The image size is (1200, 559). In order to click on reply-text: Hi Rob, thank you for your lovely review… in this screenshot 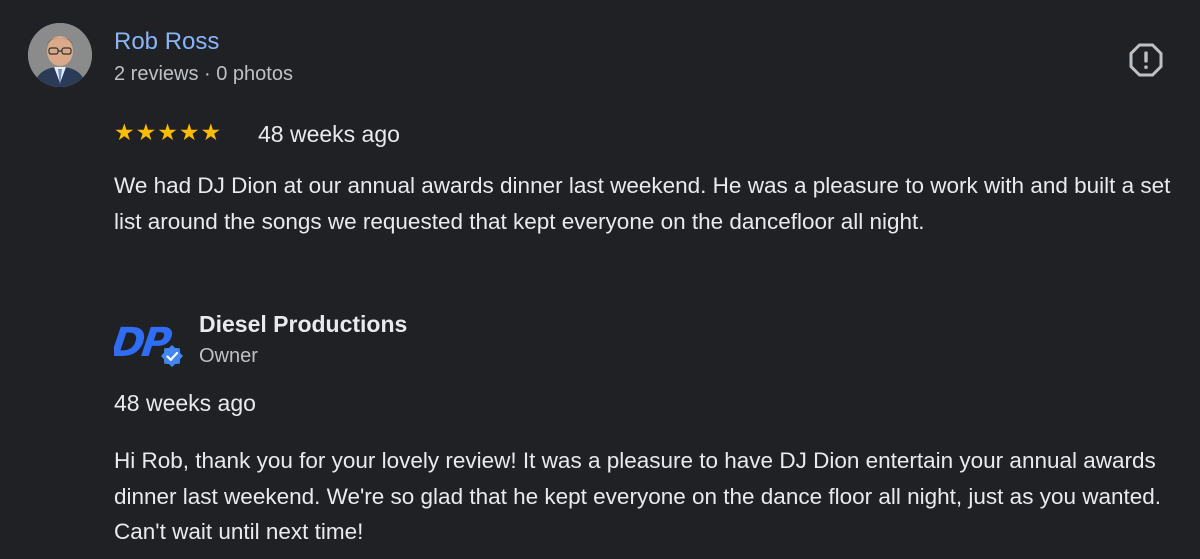, I will do `click(638, 496)`.